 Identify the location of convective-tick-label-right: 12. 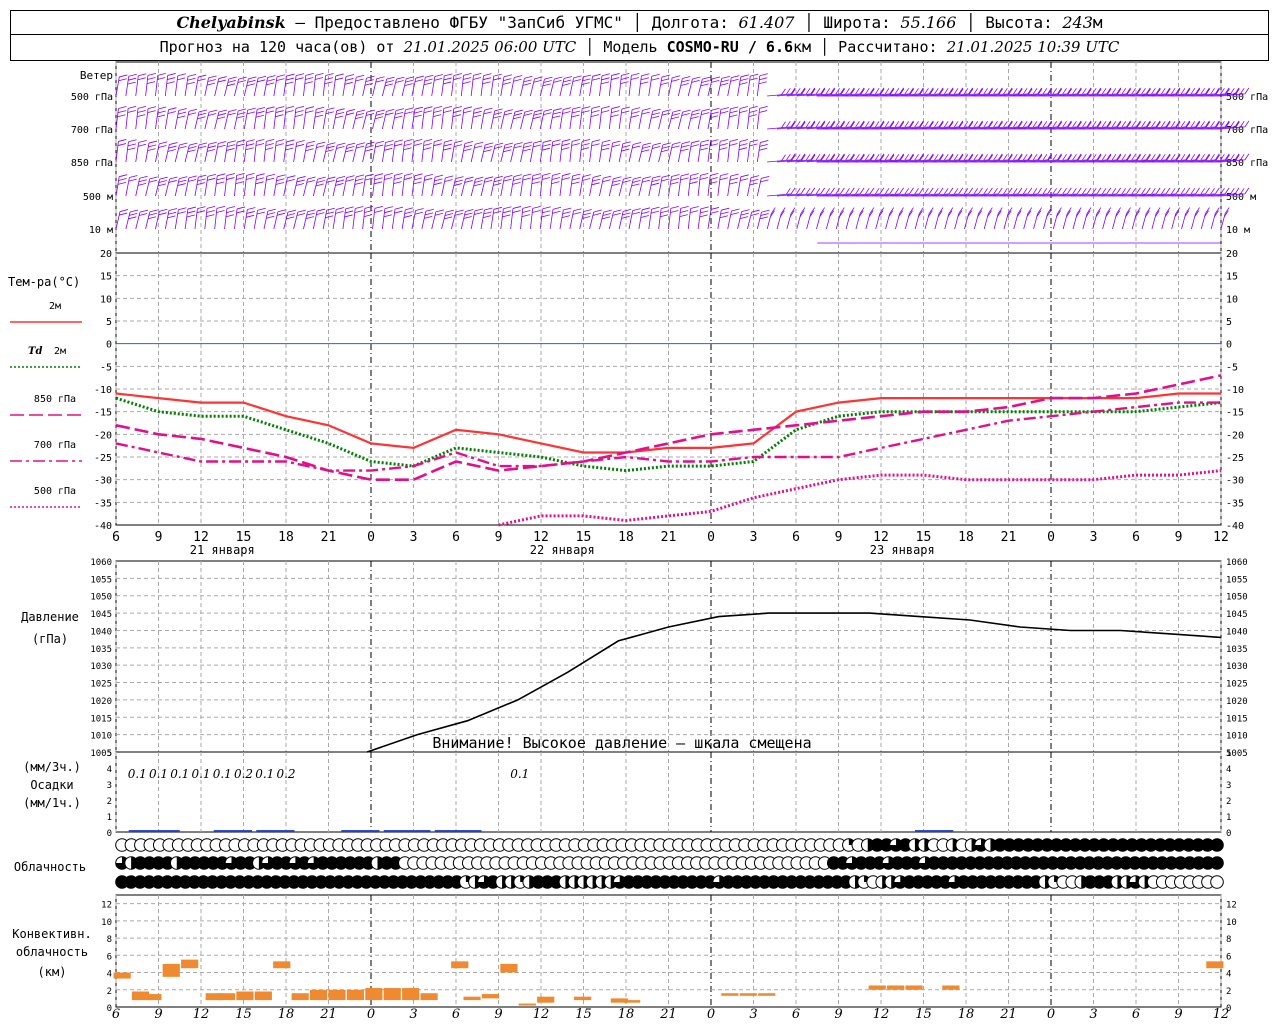
(1231, 906).